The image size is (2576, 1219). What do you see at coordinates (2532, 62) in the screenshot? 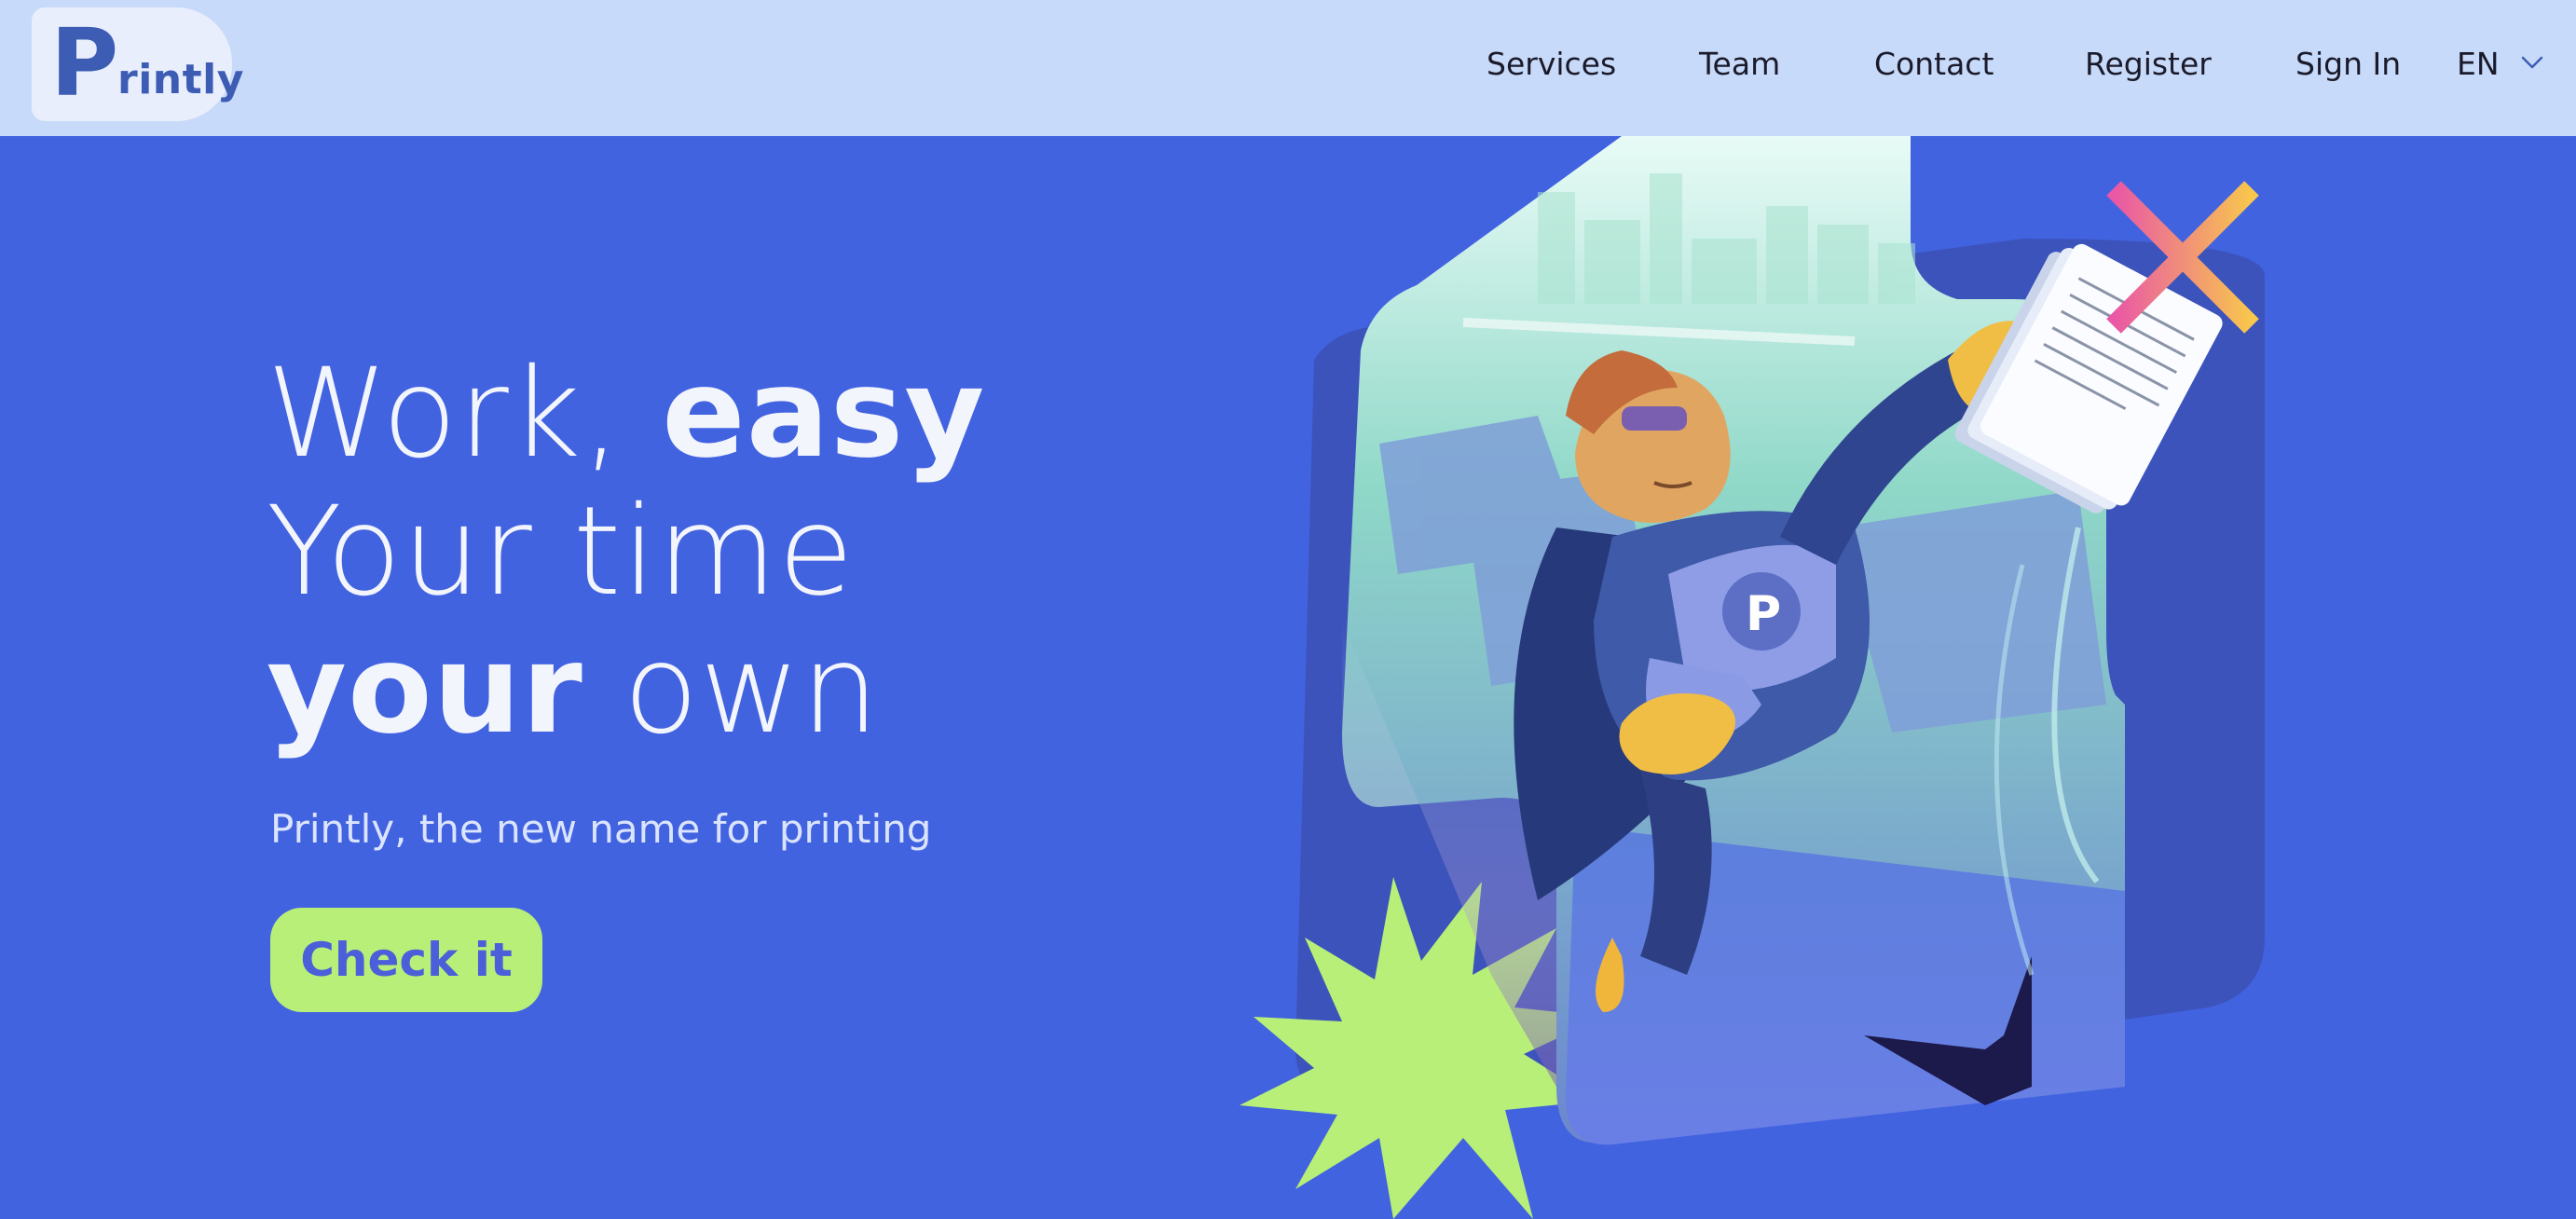
I see `chevron-down-icon` at bounding box center [2532, 62].